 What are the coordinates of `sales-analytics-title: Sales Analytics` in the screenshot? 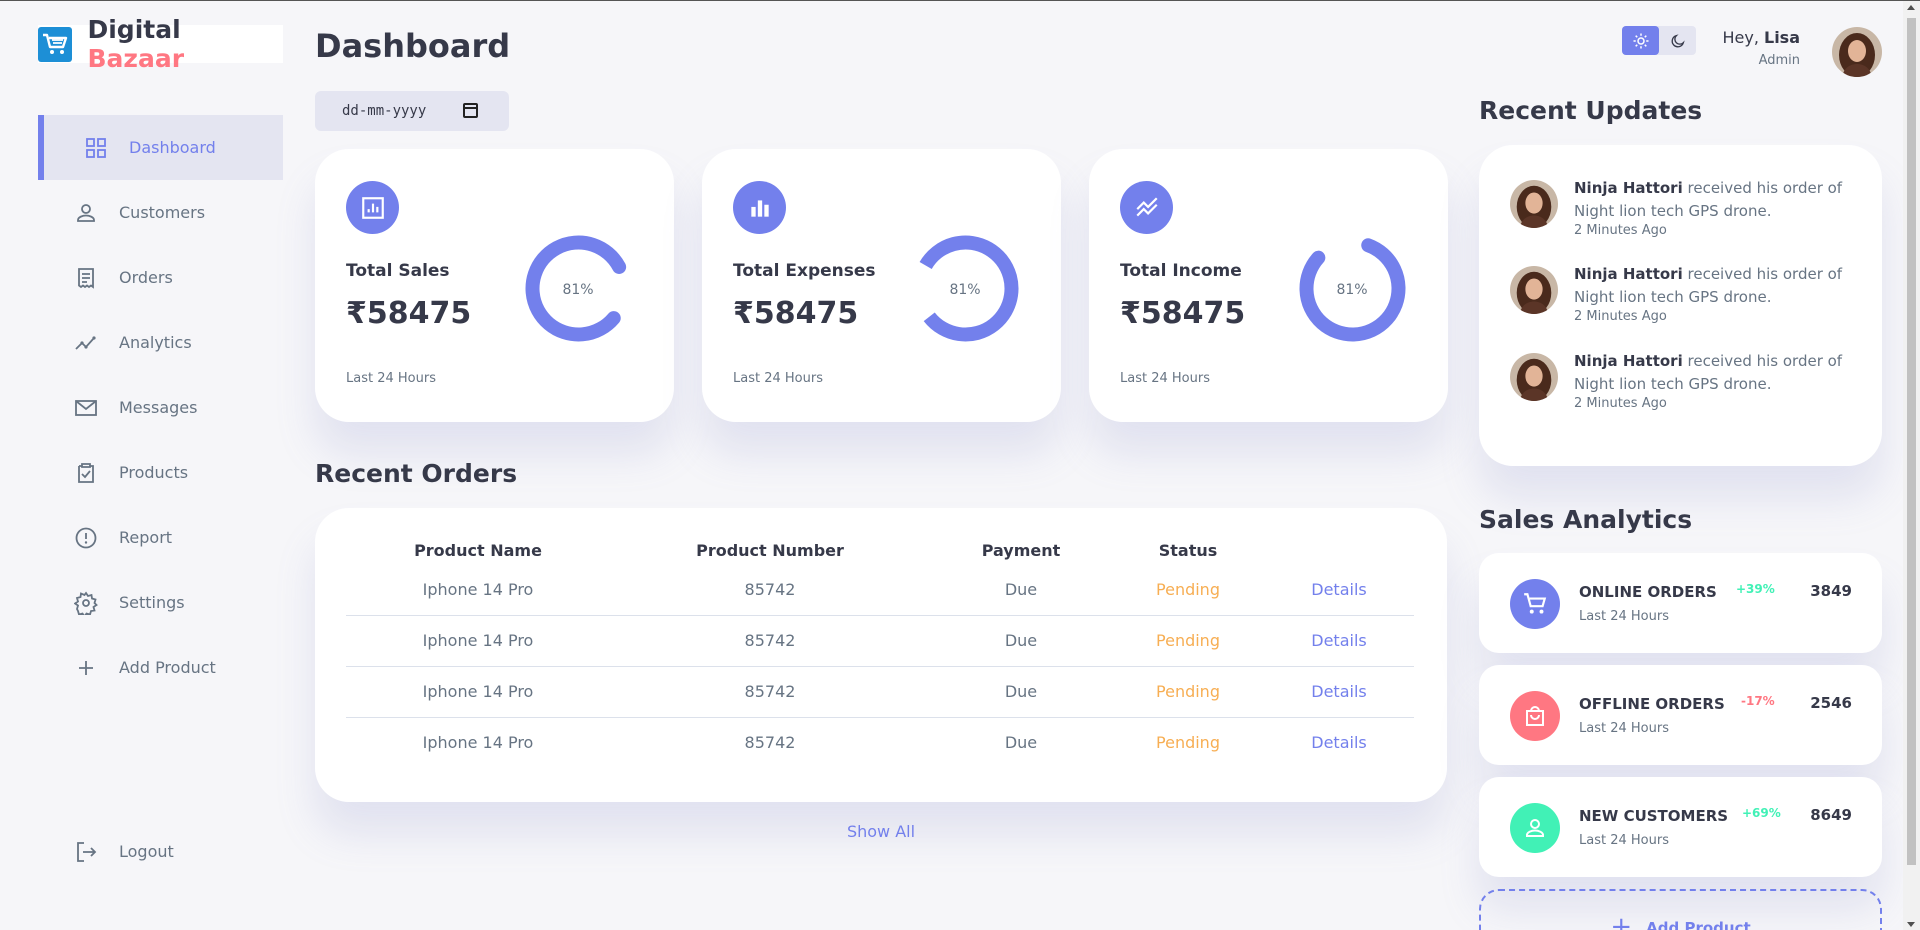 It's located at (1586, 519).